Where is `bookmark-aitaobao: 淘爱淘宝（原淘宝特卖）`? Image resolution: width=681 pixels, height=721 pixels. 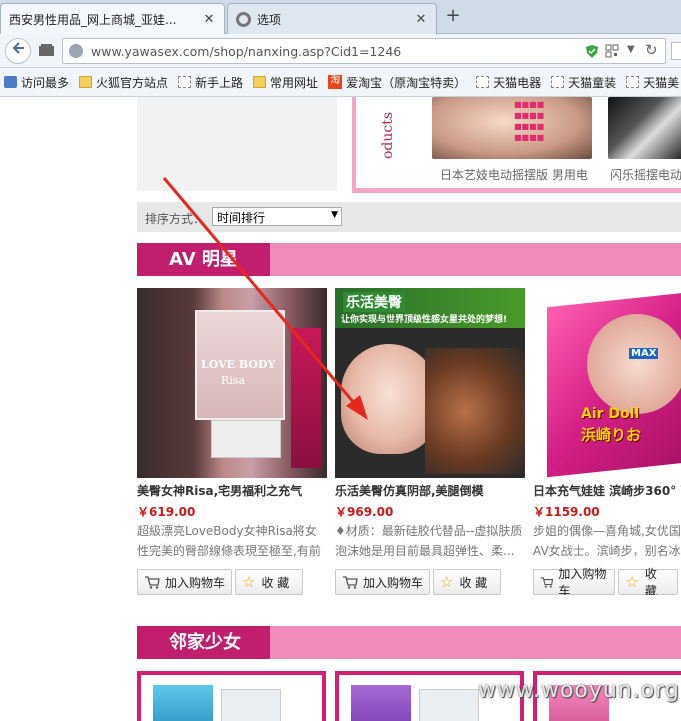
bookmark-aitaobao: 淘爱淘宝（原淘宝特卖） is located at coordinates (397, 82).